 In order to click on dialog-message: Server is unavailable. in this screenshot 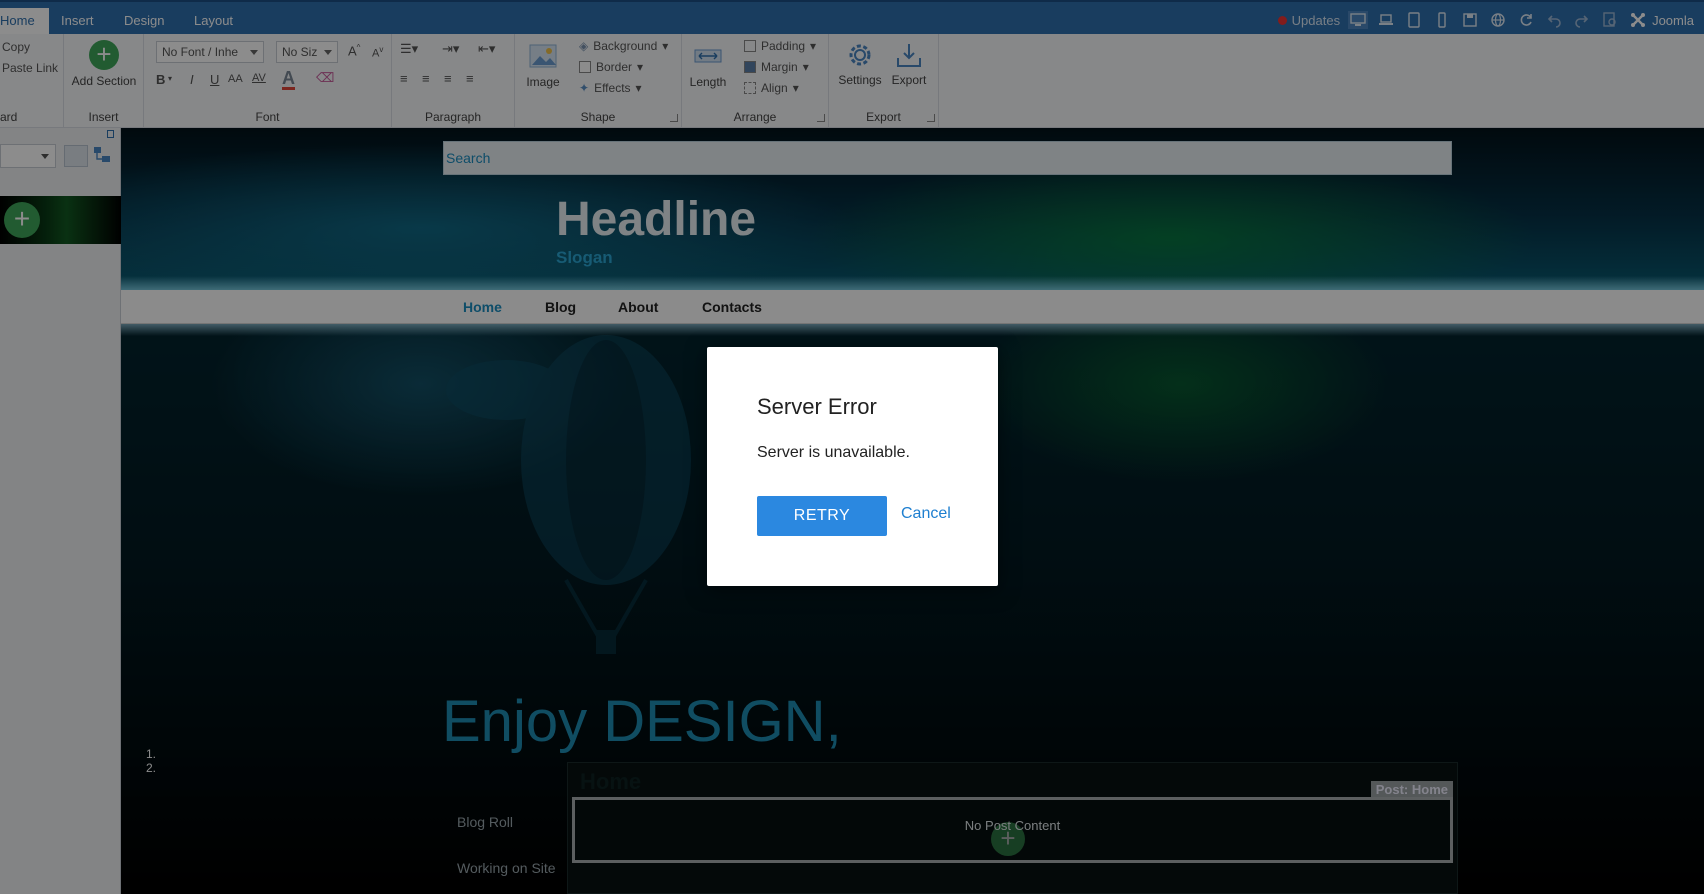, I will do `click(833, 452)`.